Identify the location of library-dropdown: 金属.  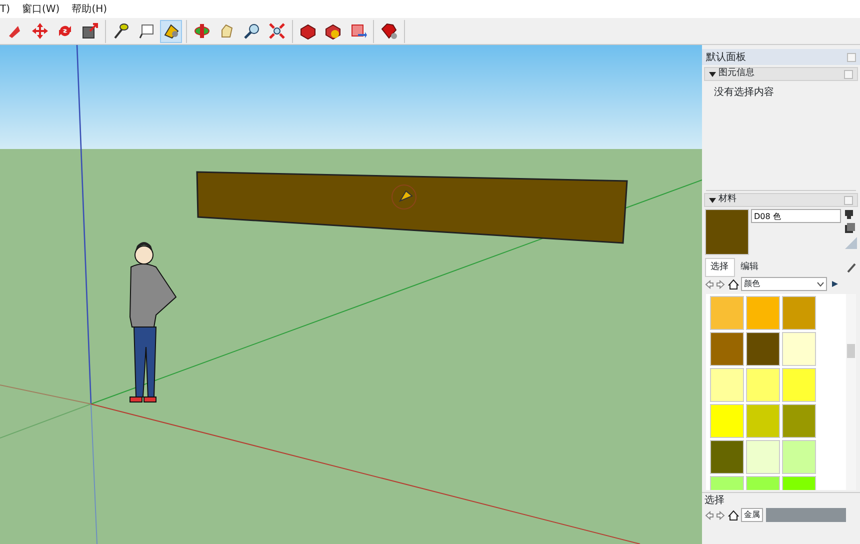
(752, 515).